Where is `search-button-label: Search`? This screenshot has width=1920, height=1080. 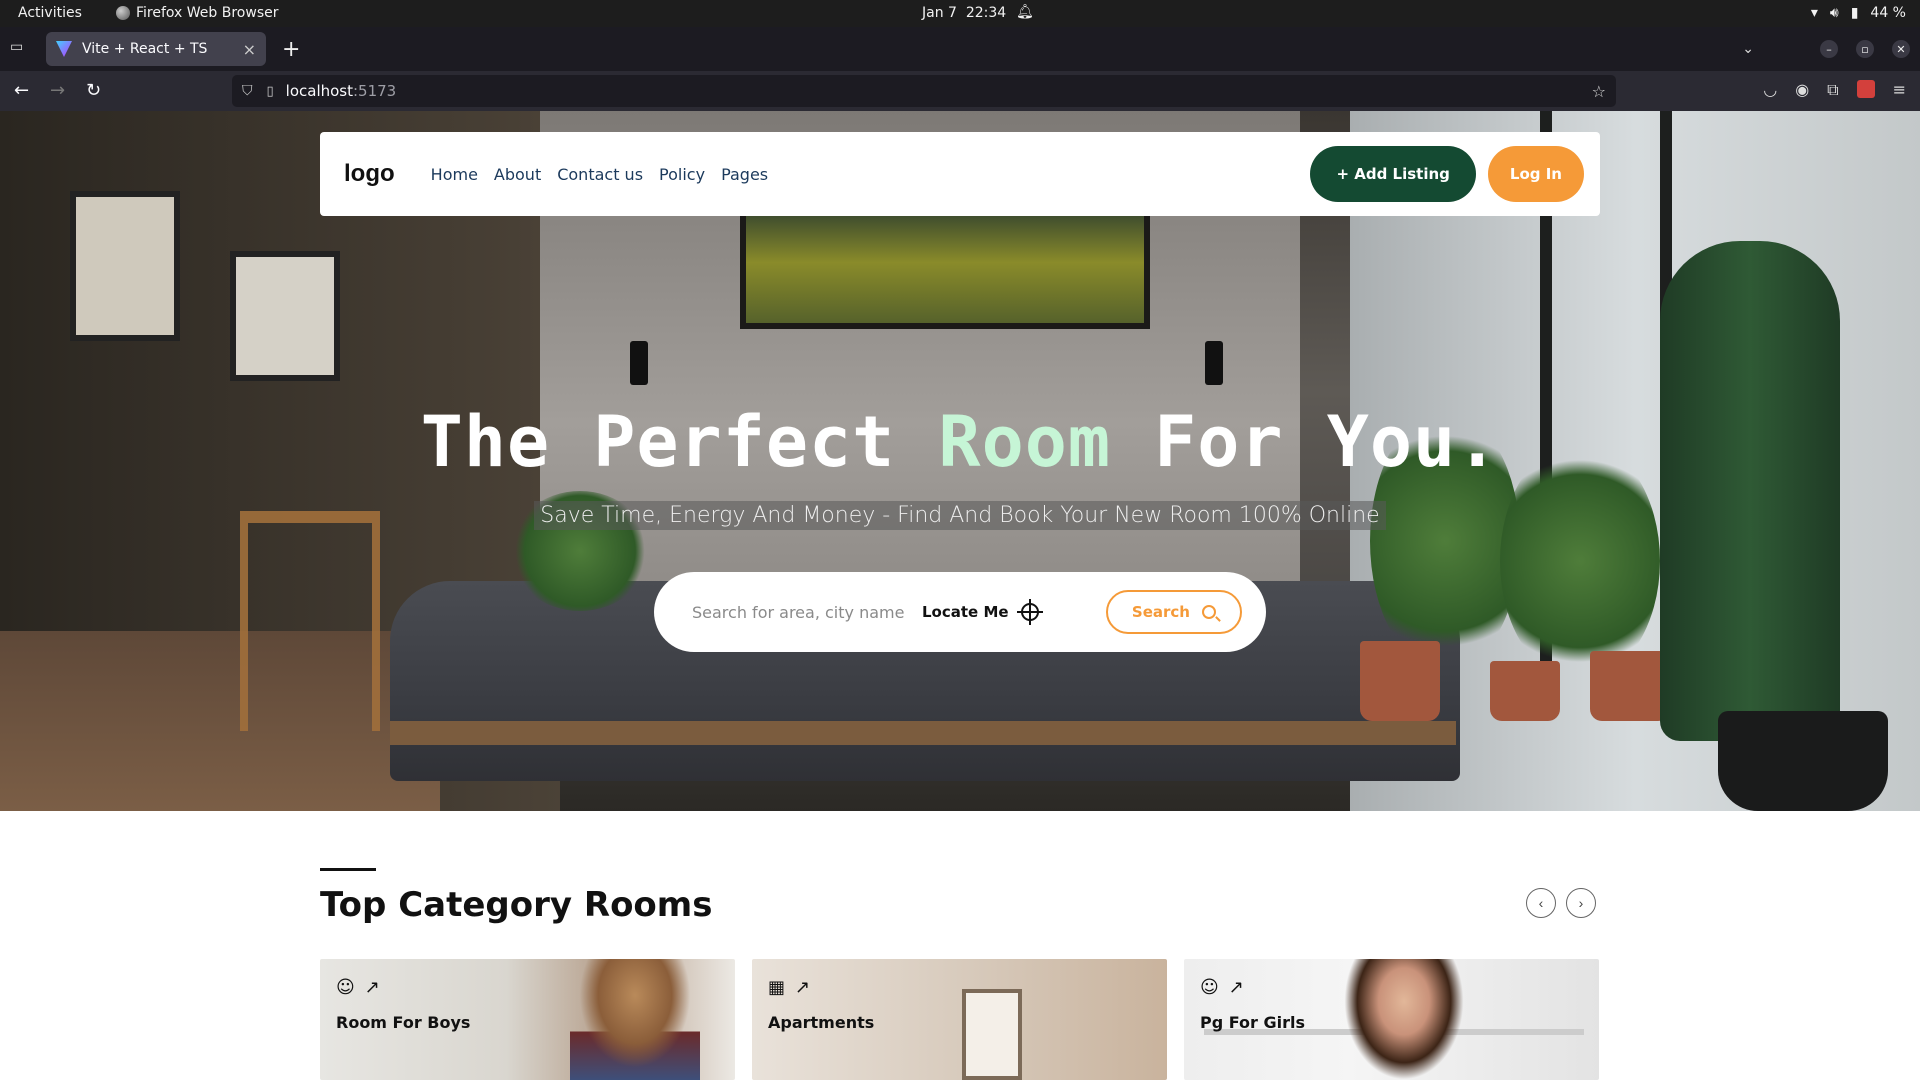 search-button-label: Search is located at coordinates (1160, 612).